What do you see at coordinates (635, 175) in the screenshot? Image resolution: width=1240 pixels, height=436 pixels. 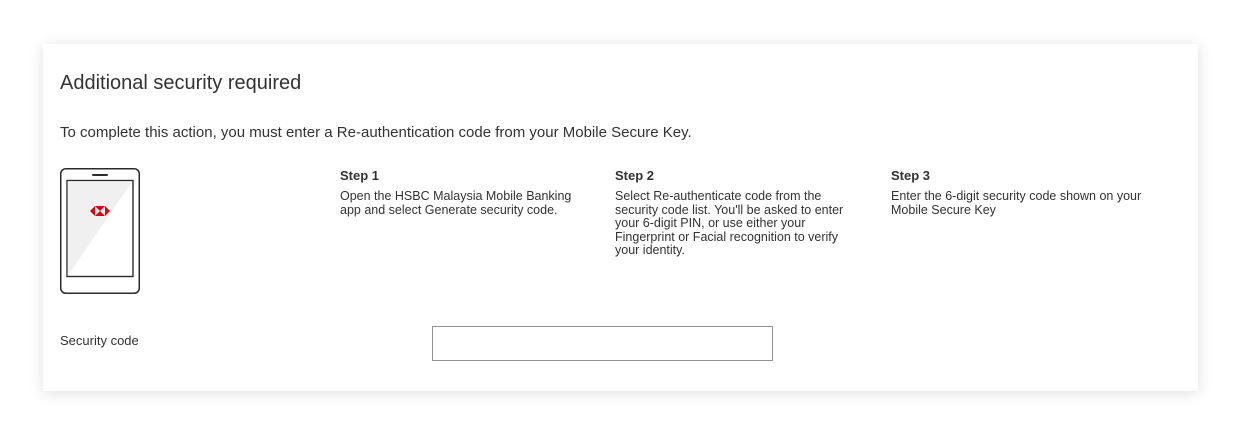 I see `step-heading: Step 2` at bounding box center [635, 175].